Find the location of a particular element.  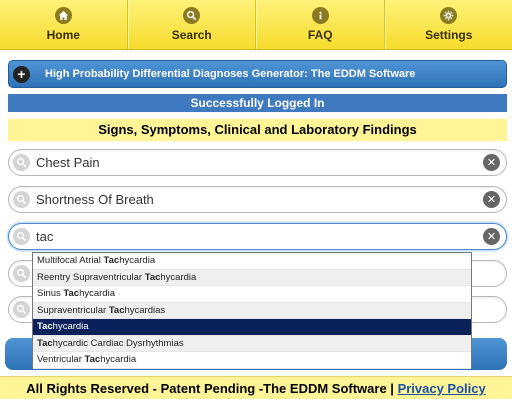

nav-search-label: Search is located at coordinates (191, 35).